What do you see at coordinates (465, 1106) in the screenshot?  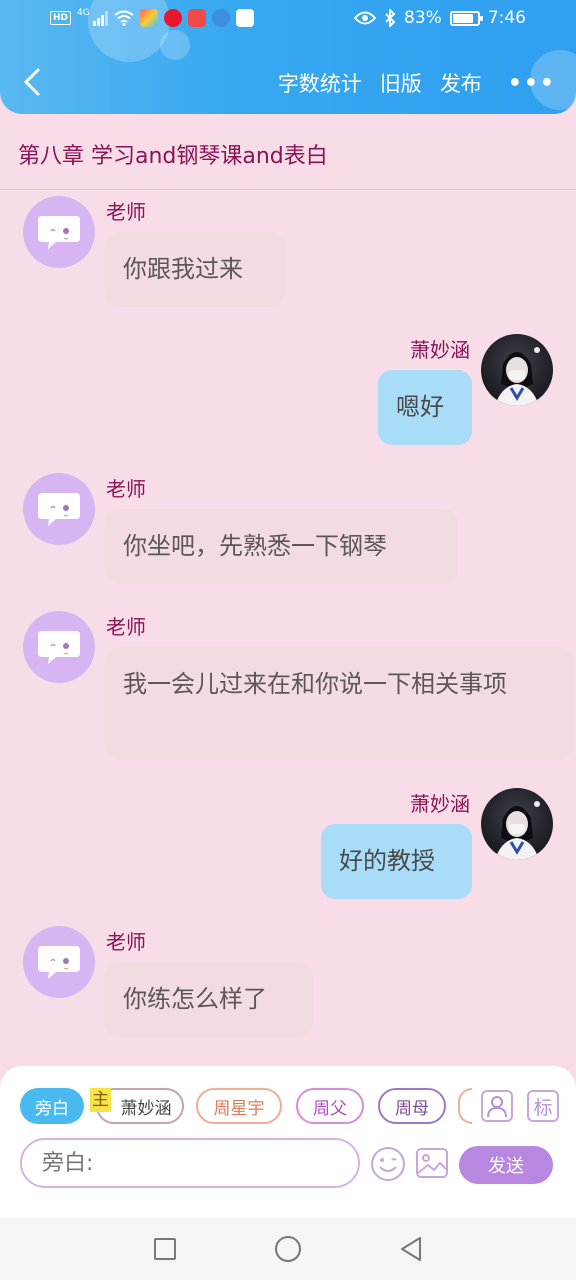 I see `character-chip-partial` at bounding box center [465, 1106].